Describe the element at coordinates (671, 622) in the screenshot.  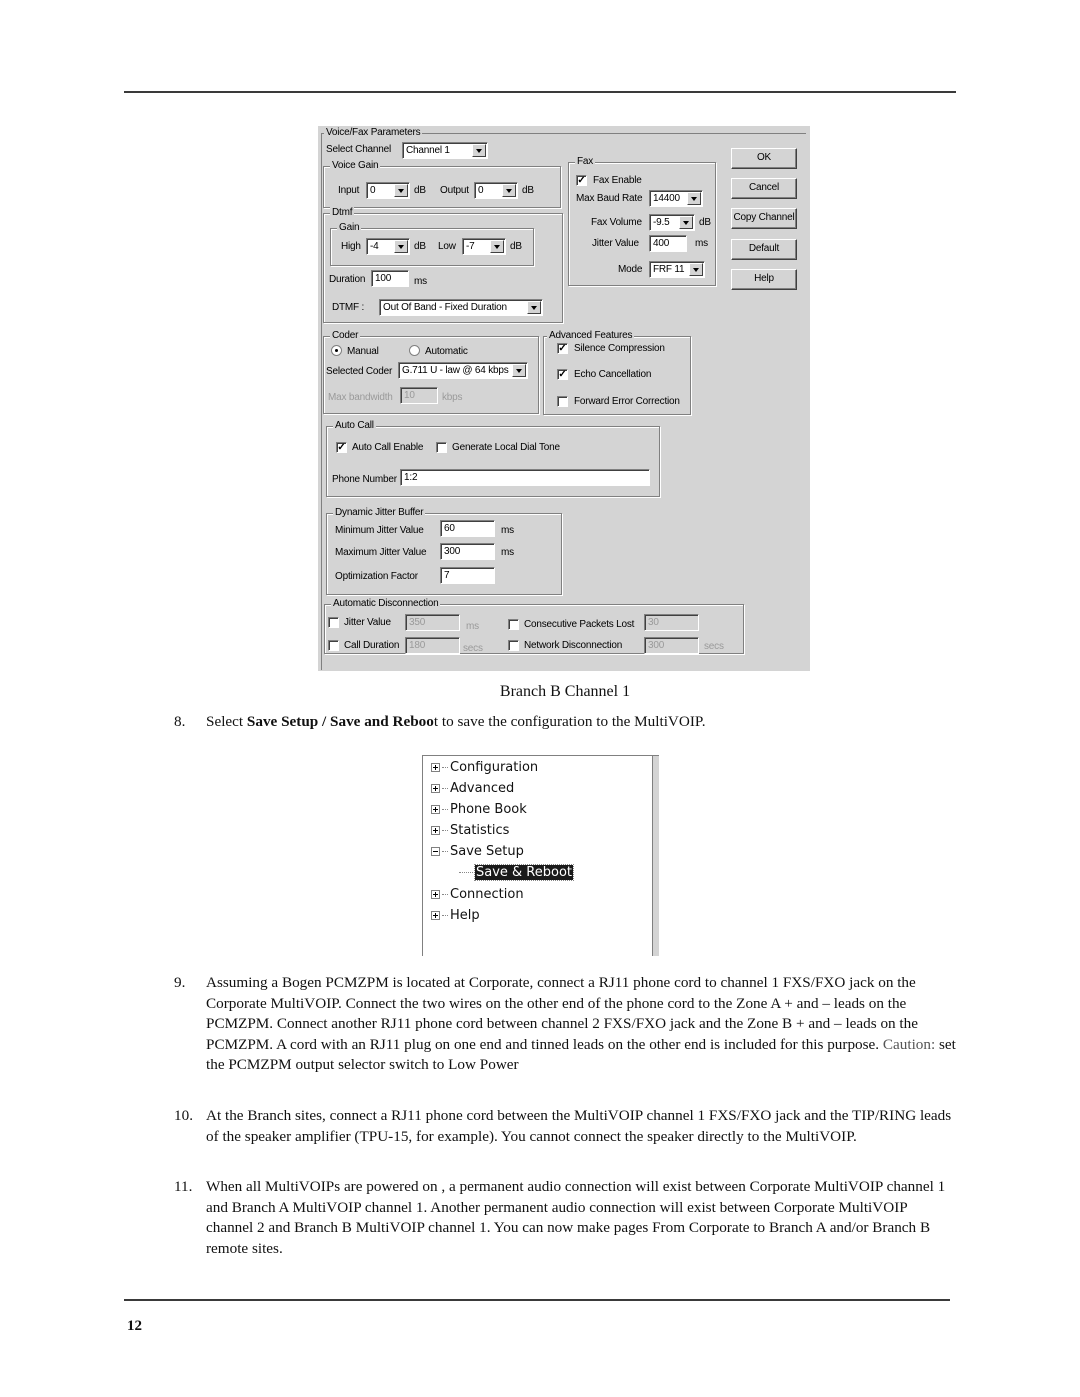
I see `packets-lost-input: 30` at that location.